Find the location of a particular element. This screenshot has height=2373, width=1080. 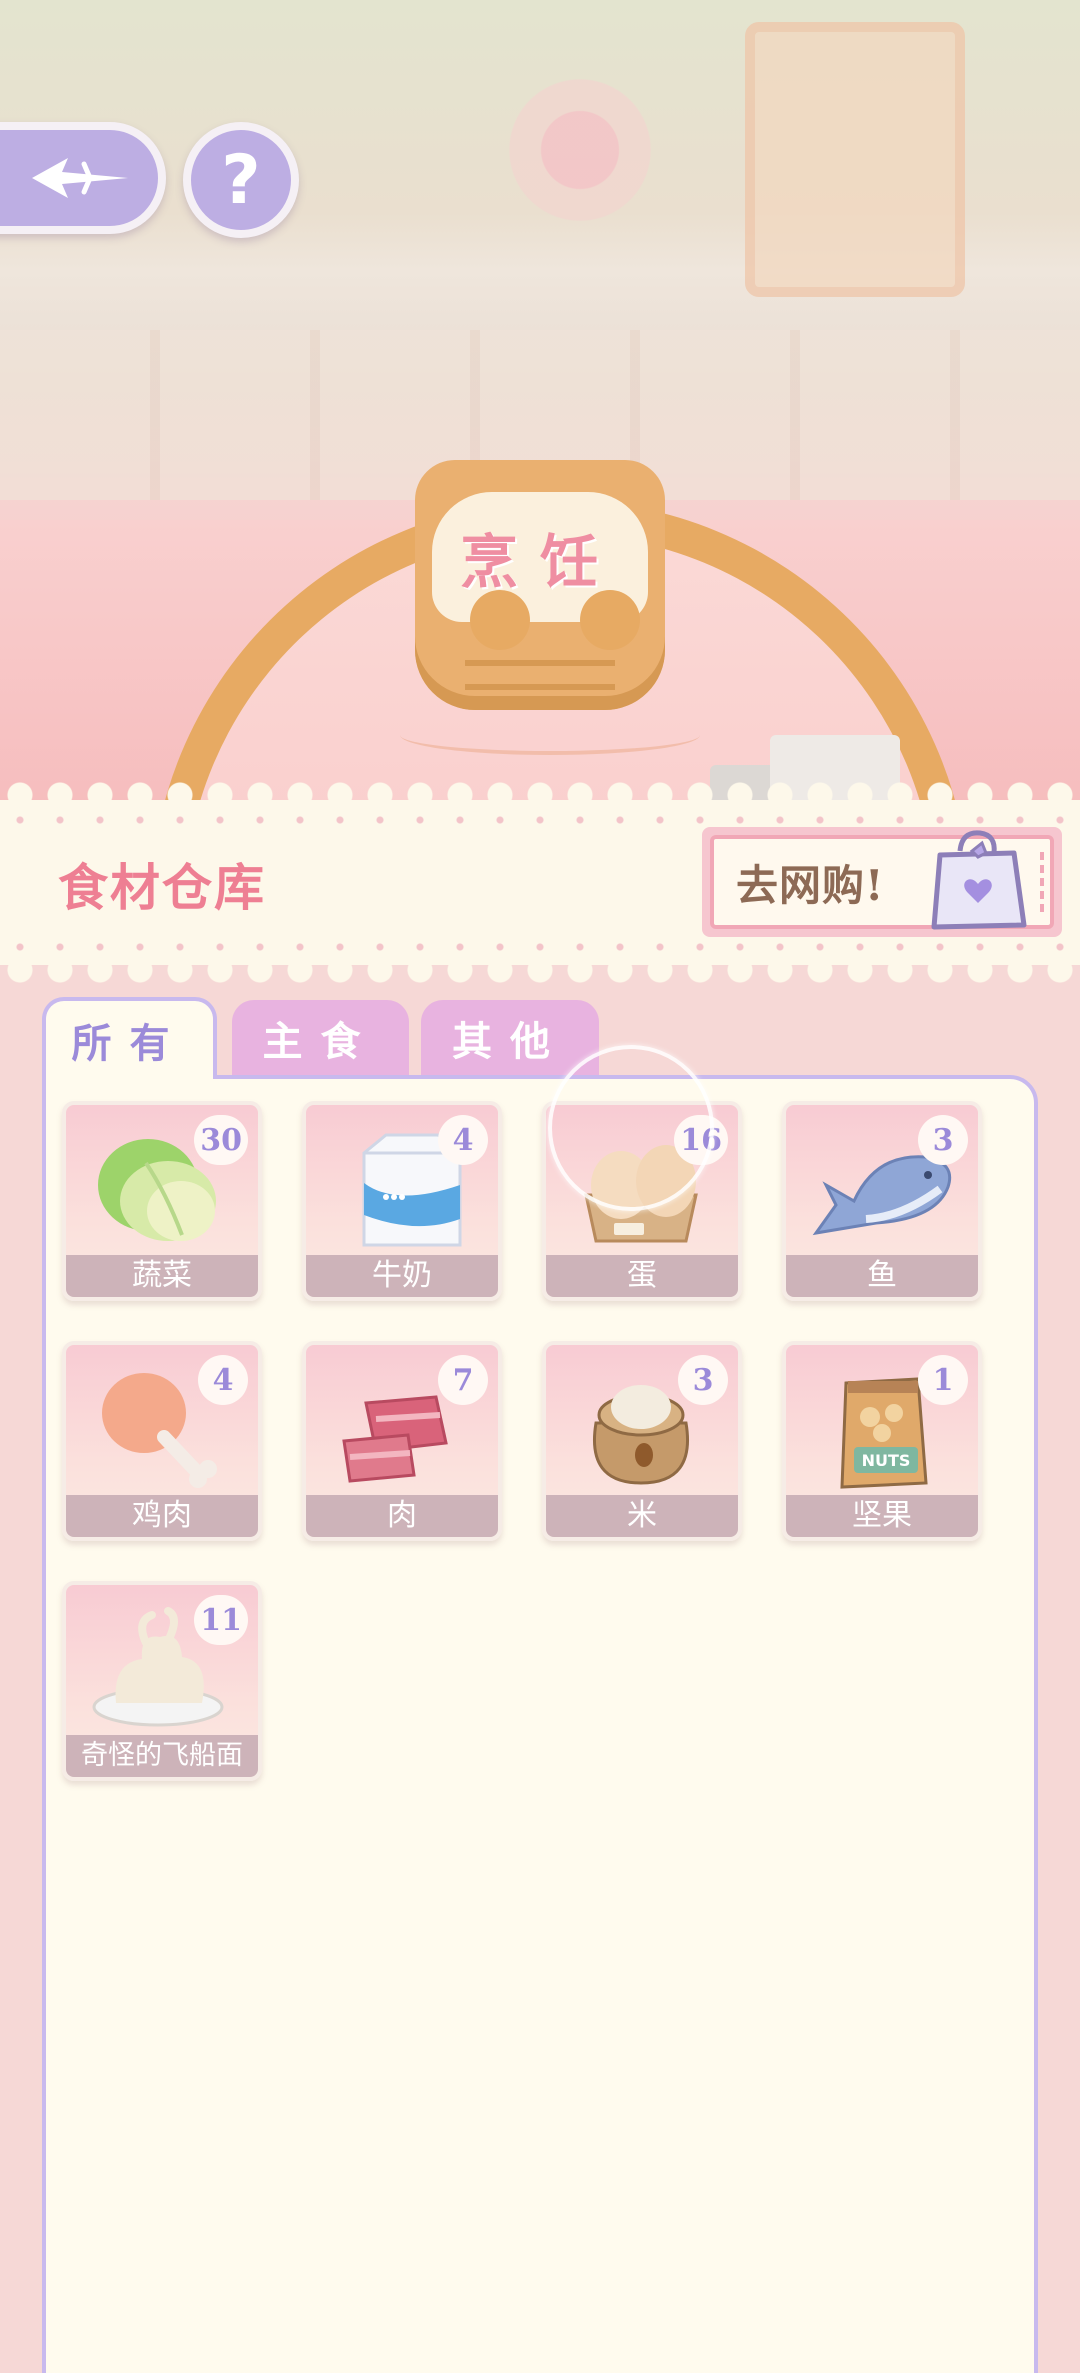

cooking-sign-lines is located at coordinates (540, 675).